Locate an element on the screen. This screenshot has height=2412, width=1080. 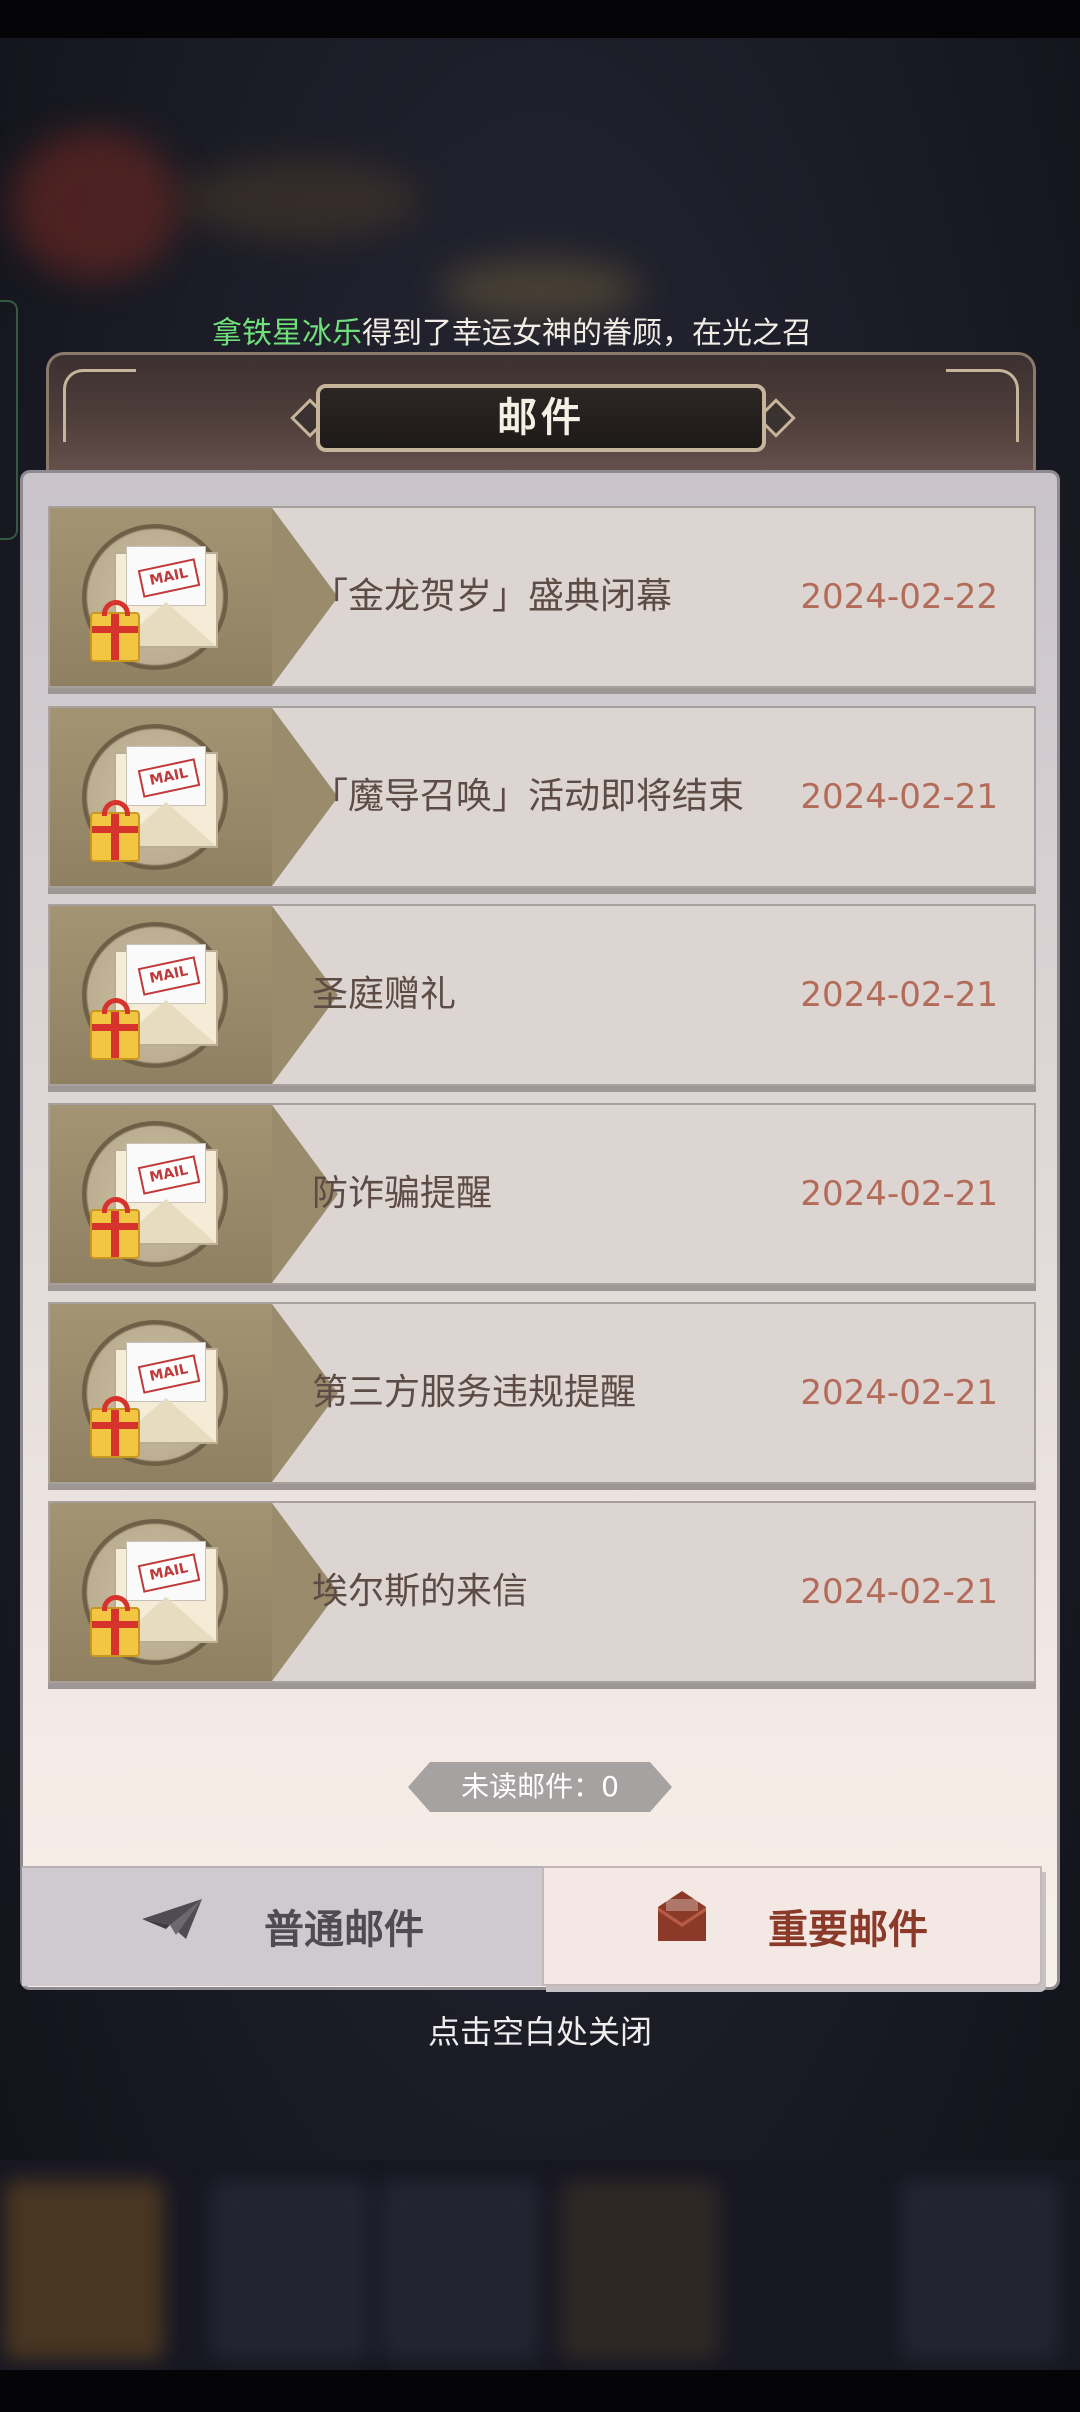
announcement-message: 得到了幸运女神的眷顾，在光之召 is located at coordinates (587, 333).